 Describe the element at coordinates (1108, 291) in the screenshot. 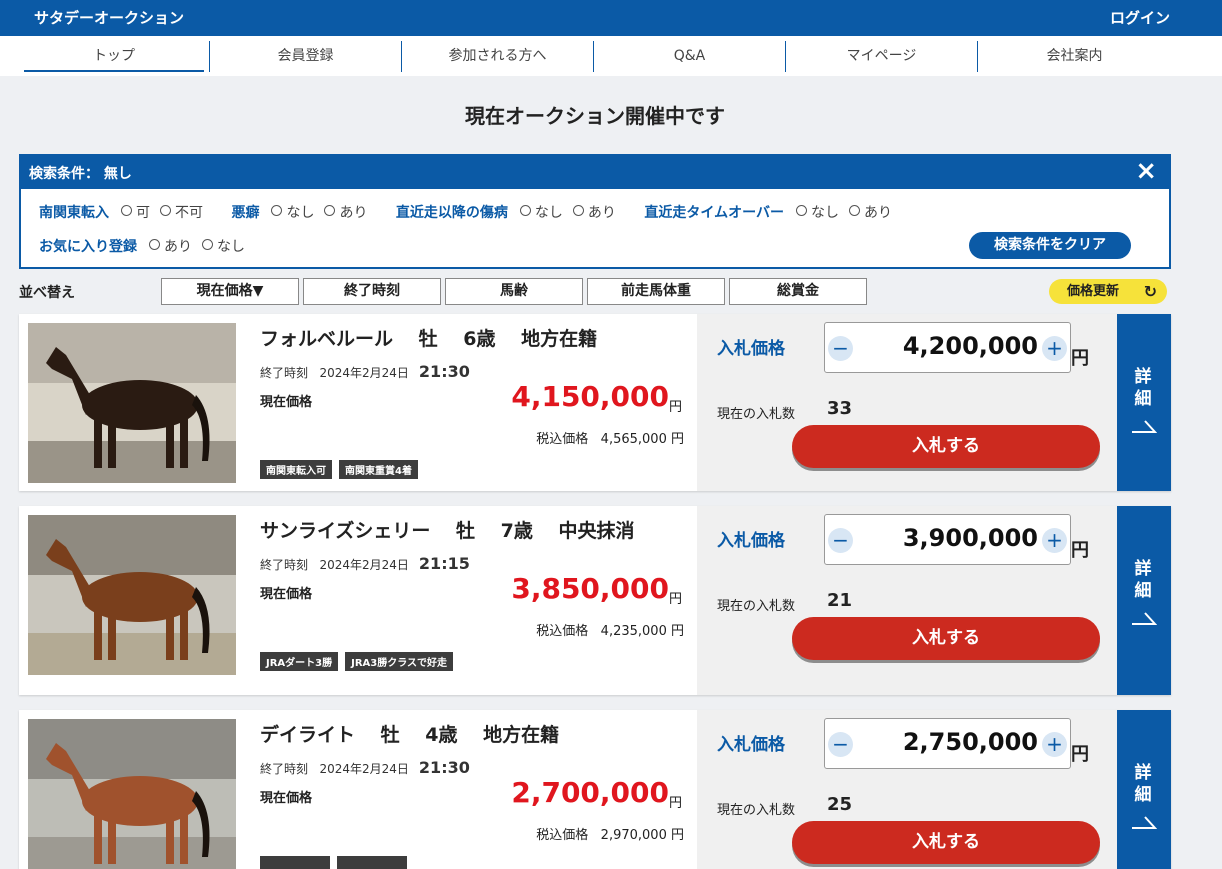

I see `refresh-price-button: 価格更新 ↻` at that location.